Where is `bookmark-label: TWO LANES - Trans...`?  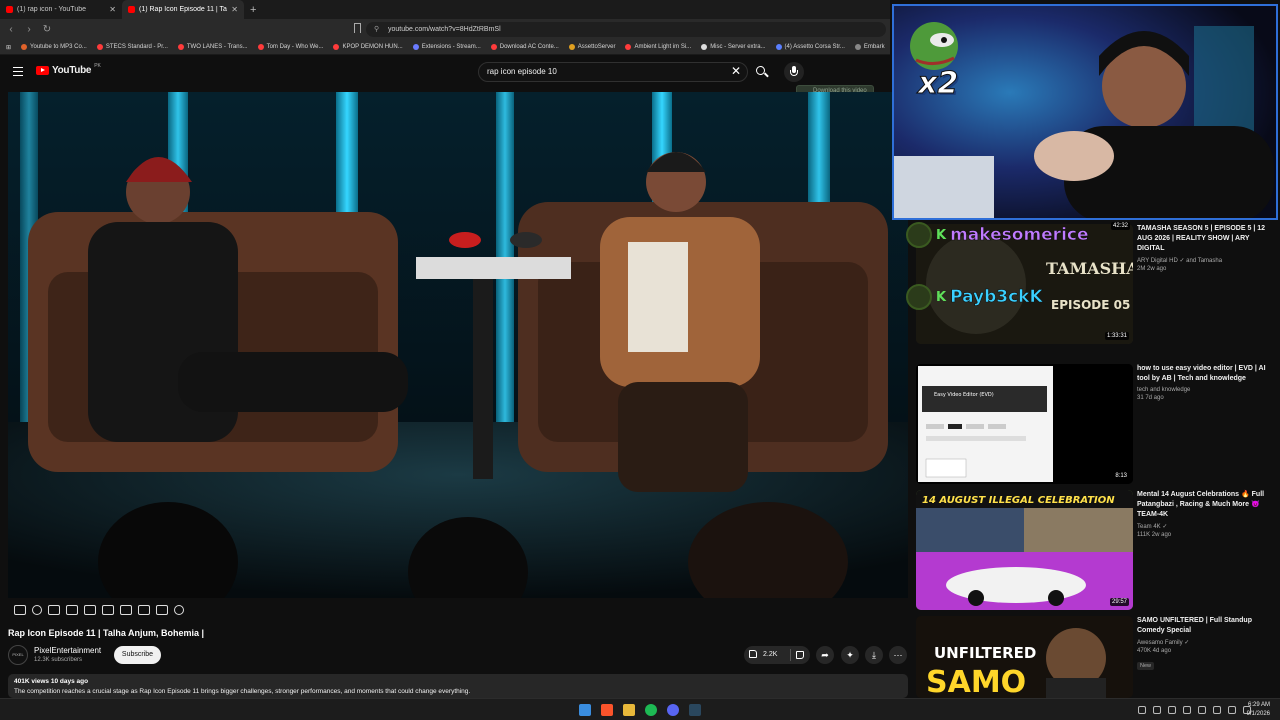
bookmark-label: TWO LANES - Trans... is located at coordinates (217, 47).